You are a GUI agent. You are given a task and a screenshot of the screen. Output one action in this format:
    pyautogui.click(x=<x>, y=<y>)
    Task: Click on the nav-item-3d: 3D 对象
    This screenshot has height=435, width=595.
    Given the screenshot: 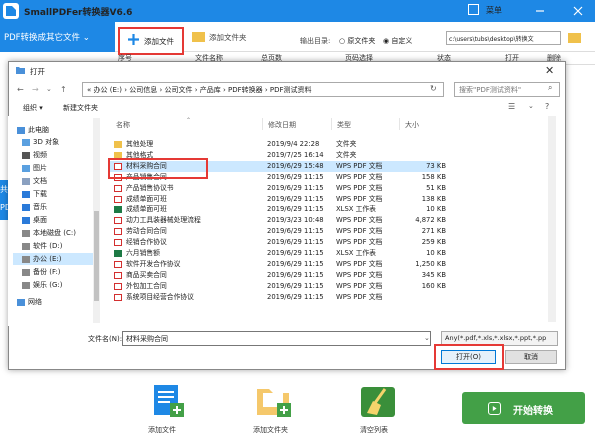 What is the action you would take?
    pyautogui.click(x=40, y=142)
    